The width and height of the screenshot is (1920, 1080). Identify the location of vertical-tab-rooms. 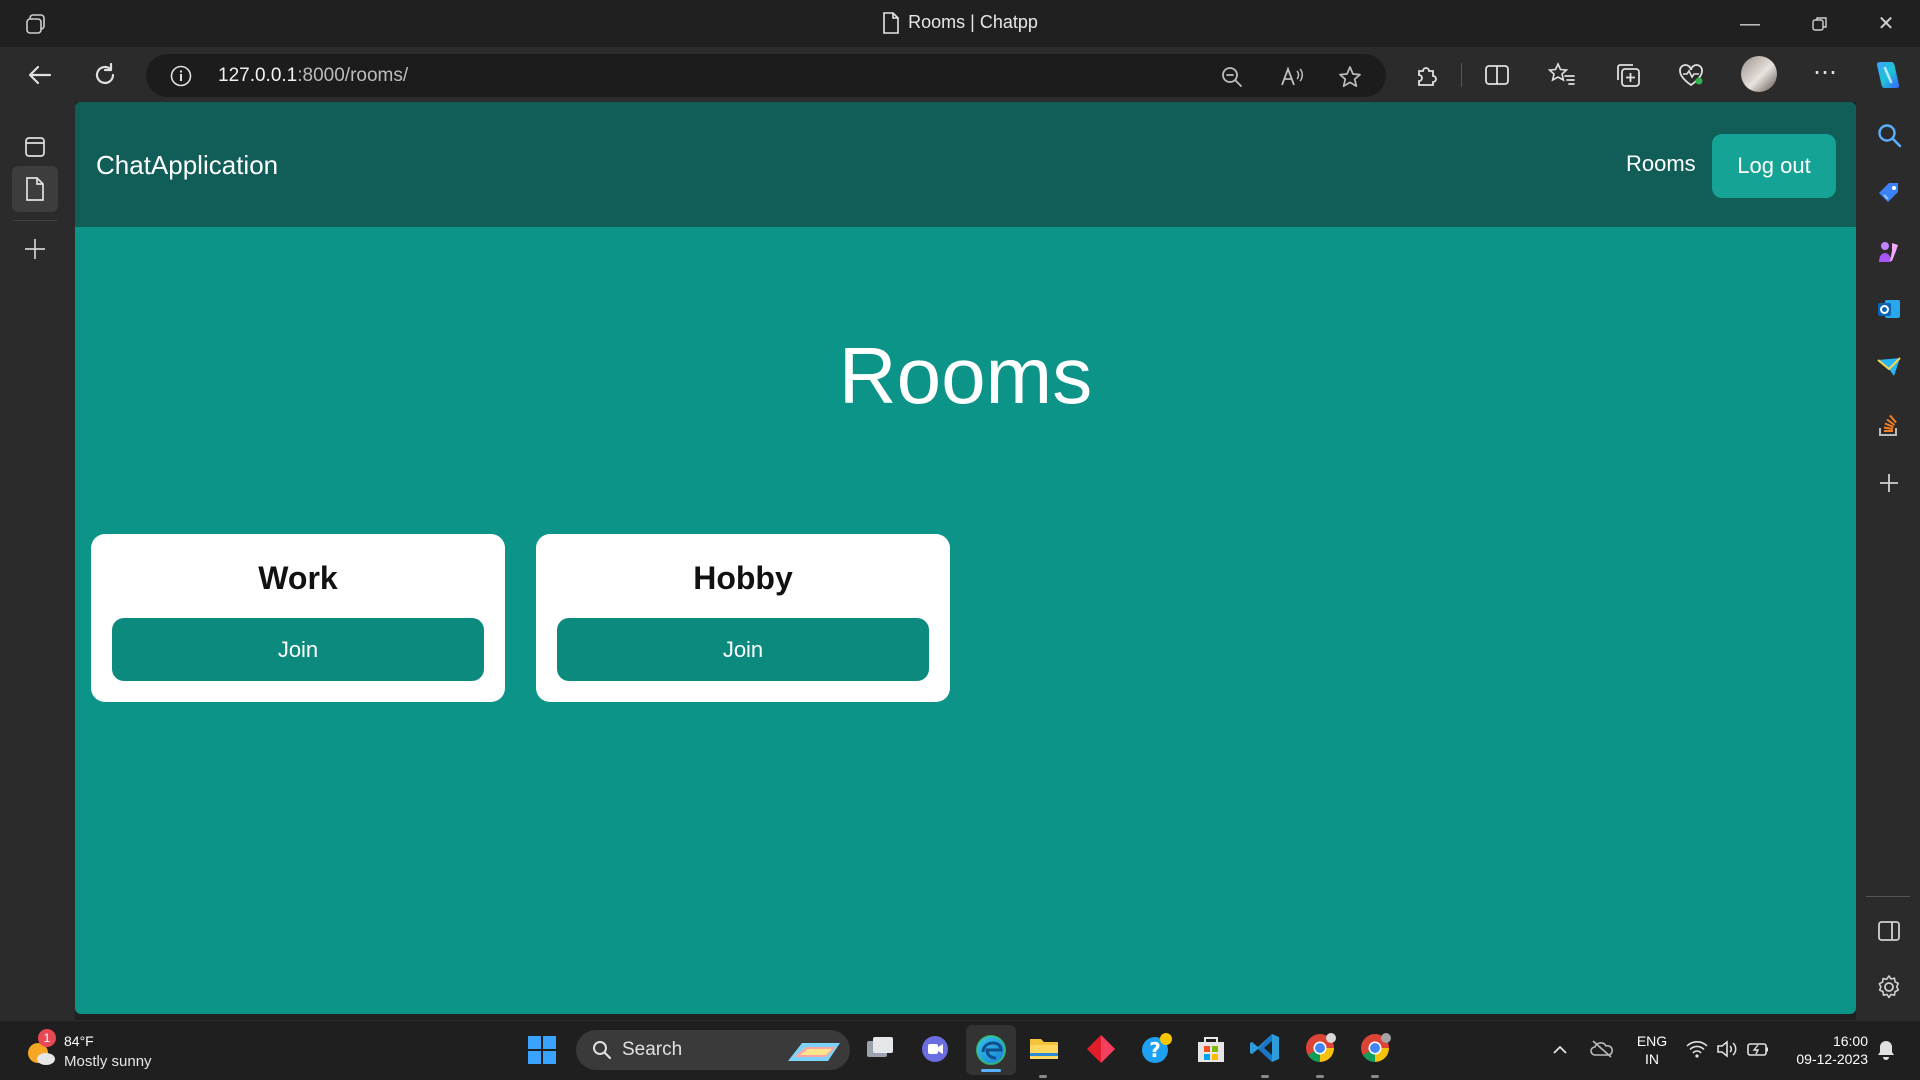
(35, 189).